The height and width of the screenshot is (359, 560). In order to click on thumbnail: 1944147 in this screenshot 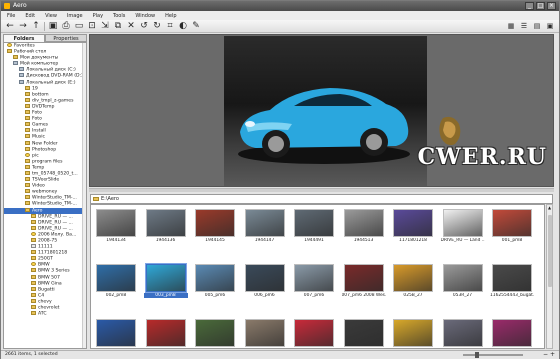, I will do `click(265, 227)`.